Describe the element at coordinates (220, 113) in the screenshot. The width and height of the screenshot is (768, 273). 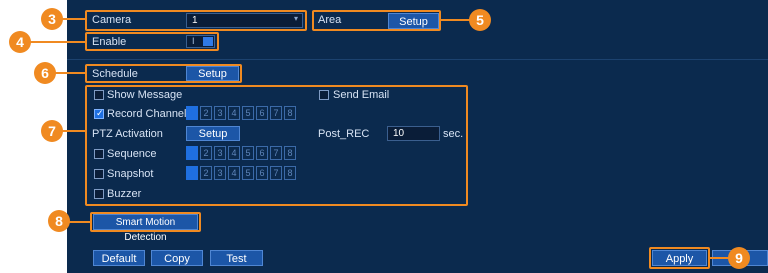
I see `record-ch-3: 3` at that location.